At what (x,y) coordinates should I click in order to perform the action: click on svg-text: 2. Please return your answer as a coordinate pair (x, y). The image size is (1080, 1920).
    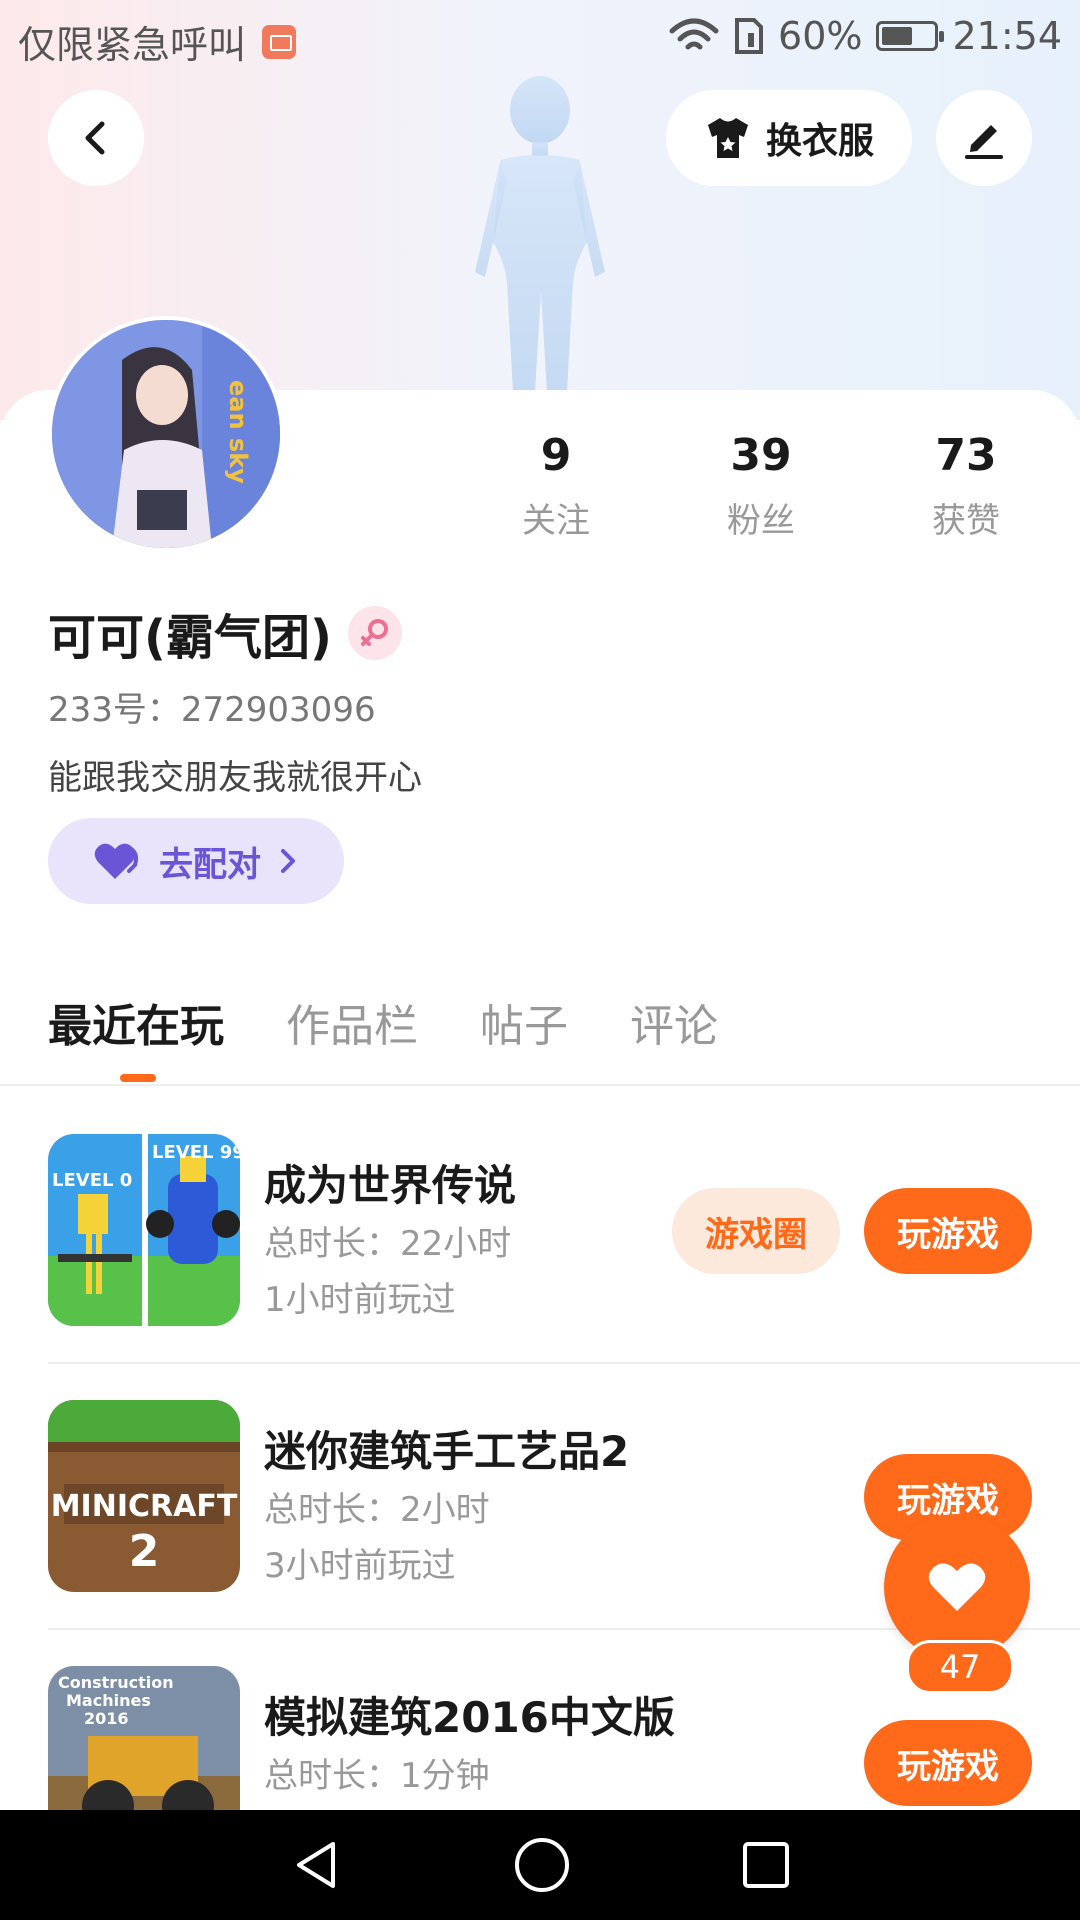
    Looking at the image, I should click on (144, 1551).